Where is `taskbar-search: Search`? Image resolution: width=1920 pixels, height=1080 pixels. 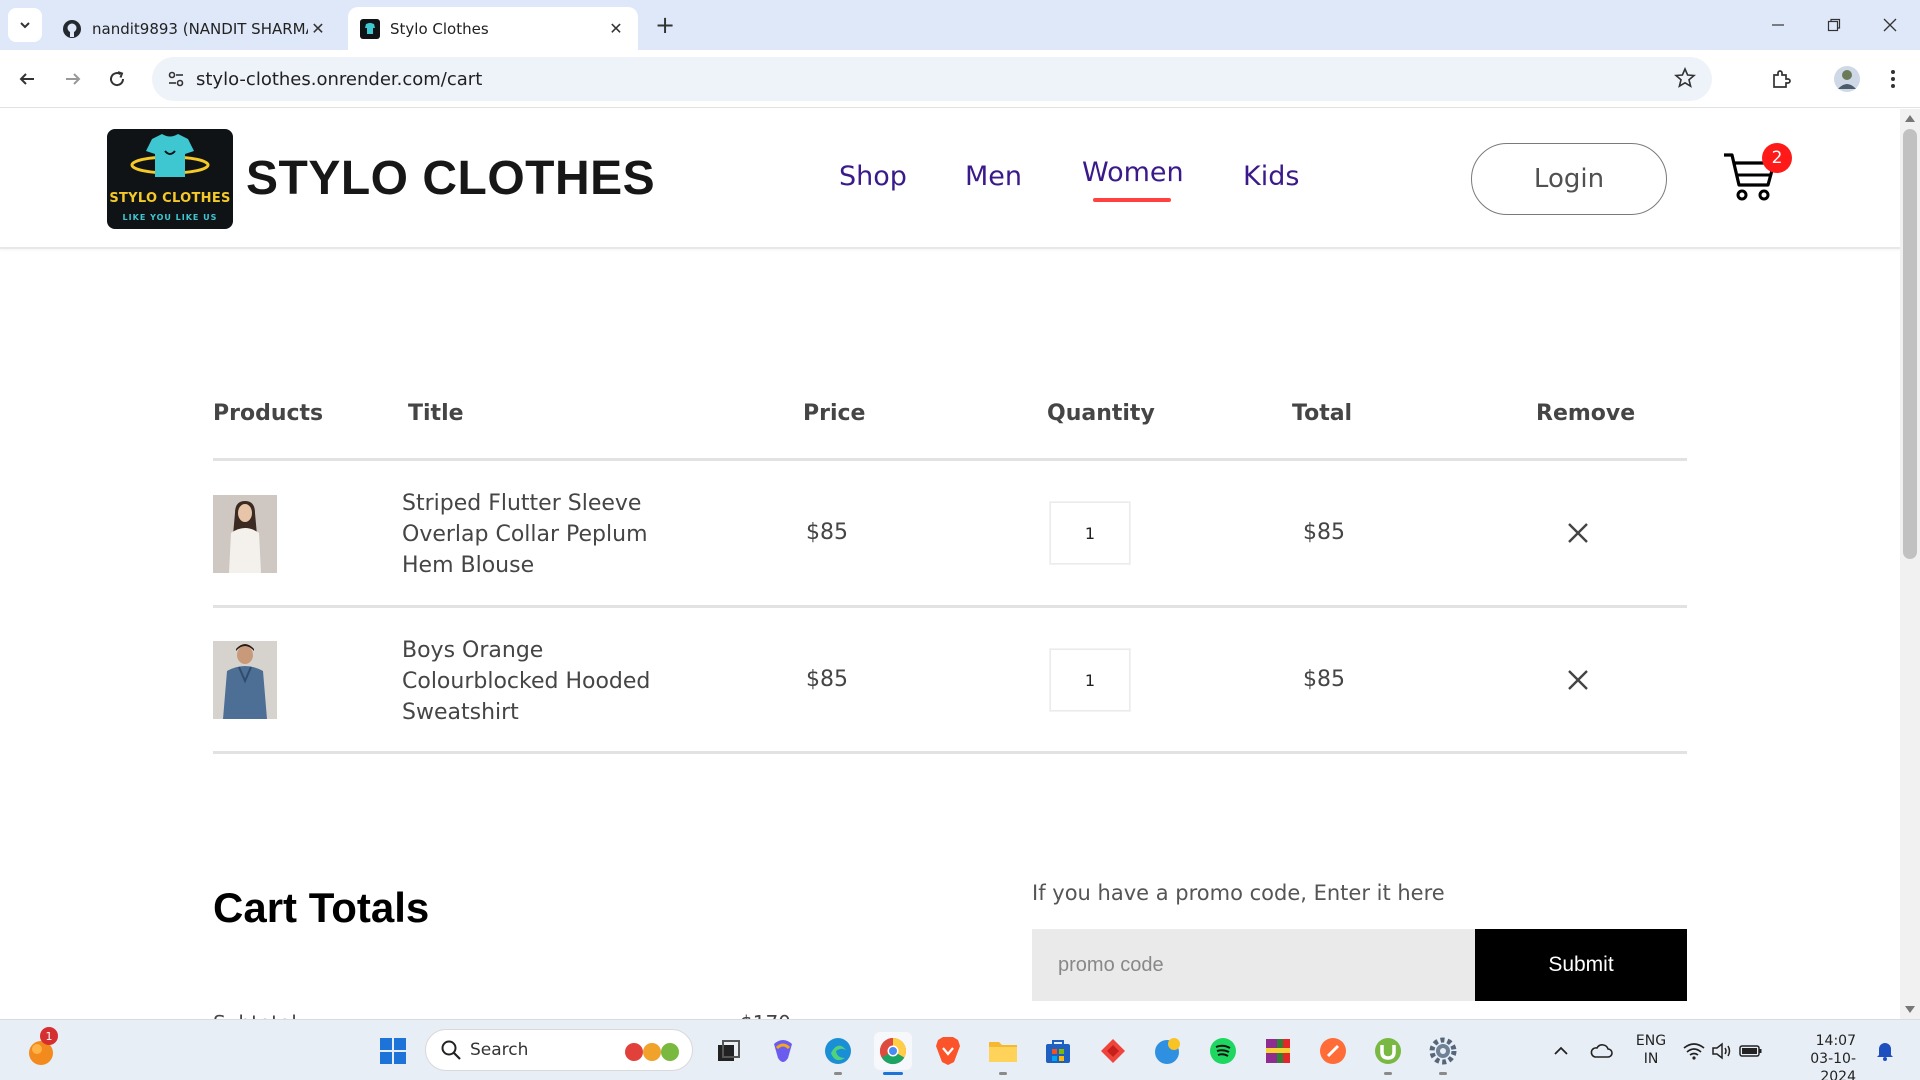
taskbar-search: Search is located at coordinates (559, 1050).